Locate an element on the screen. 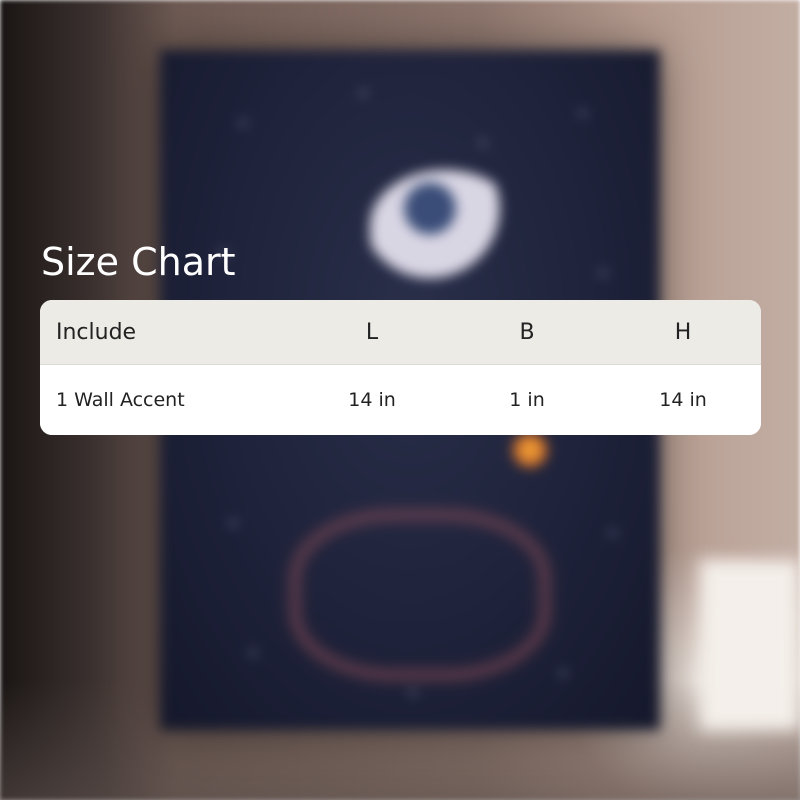 This screenshot has width=800, height=800. size-chart-title: Size Chart is located at coordinates (138, 262).